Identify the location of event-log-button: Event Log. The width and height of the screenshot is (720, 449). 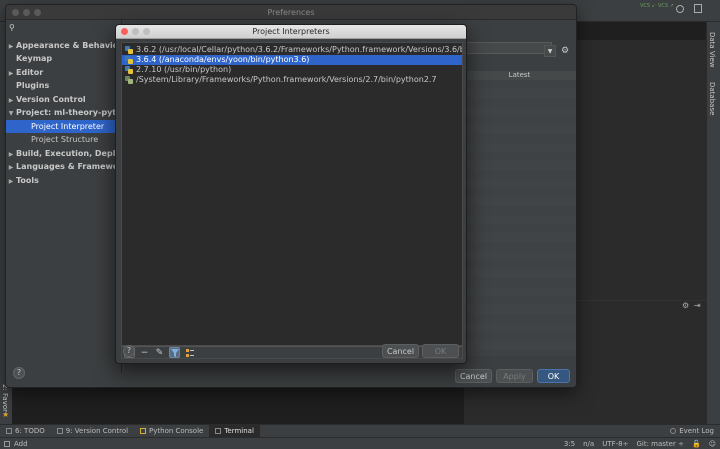
(692, 431).